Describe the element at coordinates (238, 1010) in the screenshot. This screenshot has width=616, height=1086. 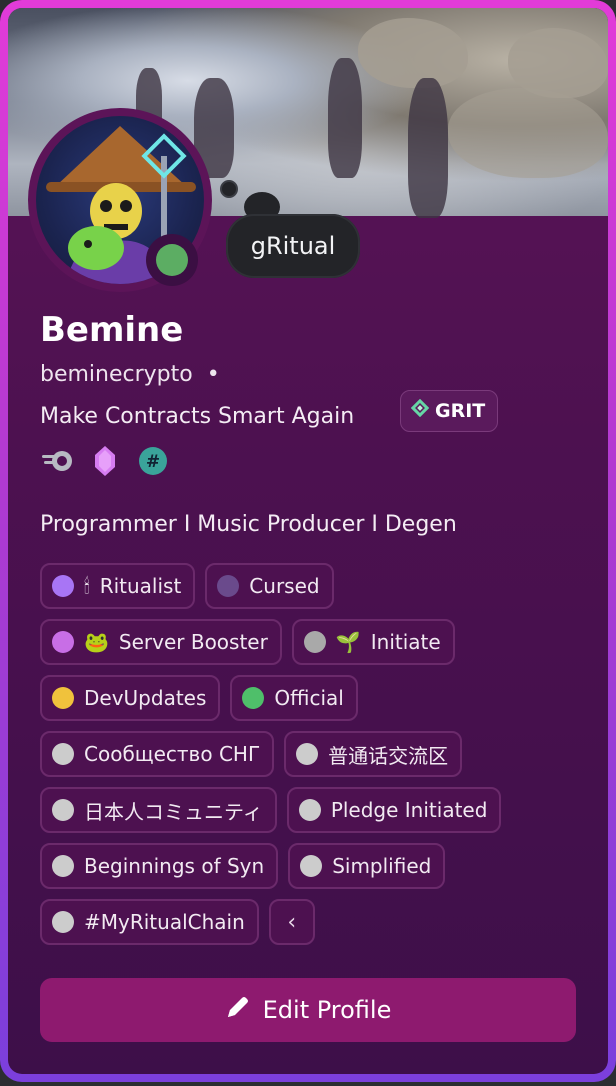
I see `pencil-icon` at that location.